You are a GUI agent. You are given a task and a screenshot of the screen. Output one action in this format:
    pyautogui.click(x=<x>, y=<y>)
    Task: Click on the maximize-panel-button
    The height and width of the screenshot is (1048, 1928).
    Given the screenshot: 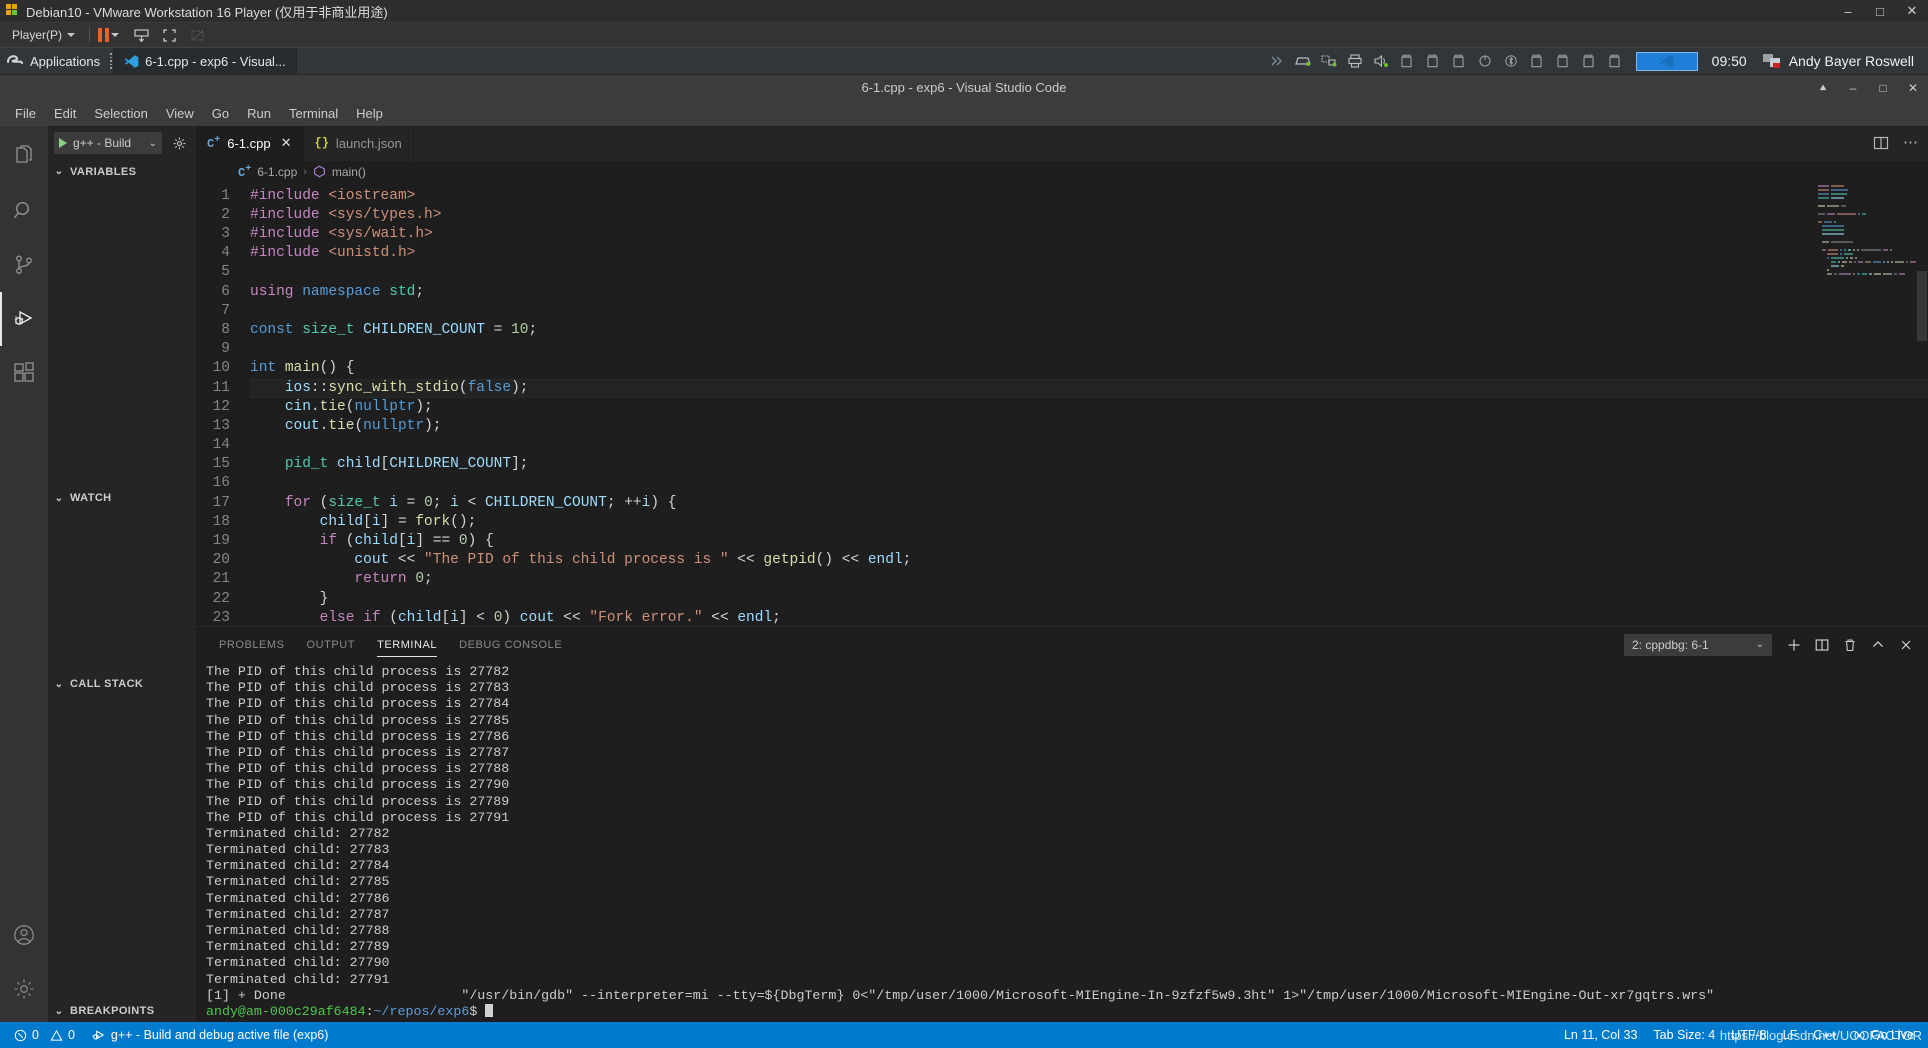 What is the action you would take?
    pyautogui.click(x=1878, y=645)
    